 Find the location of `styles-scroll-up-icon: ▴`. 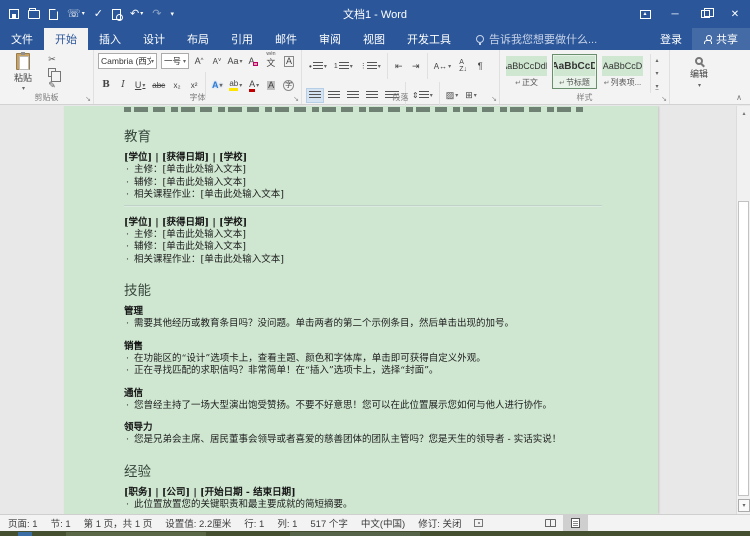

styles-scroll-up-icon: ▴ is located at coordinates (657, 60).